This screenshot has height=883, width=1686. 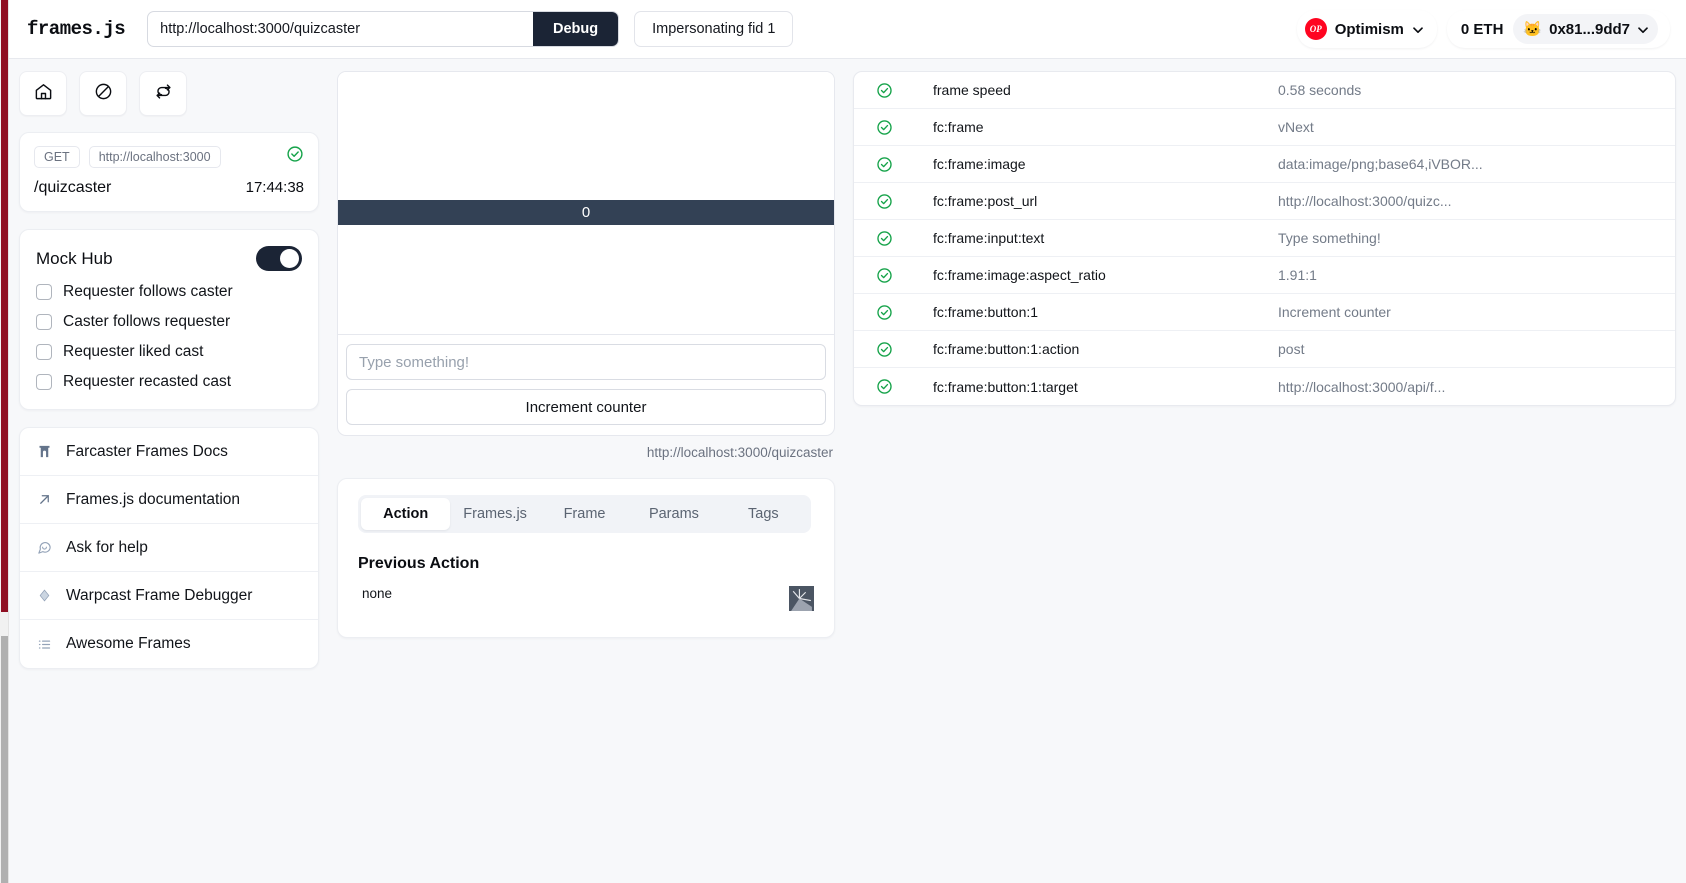 I want to click on diamond-icon, so click(x=44, y=596).